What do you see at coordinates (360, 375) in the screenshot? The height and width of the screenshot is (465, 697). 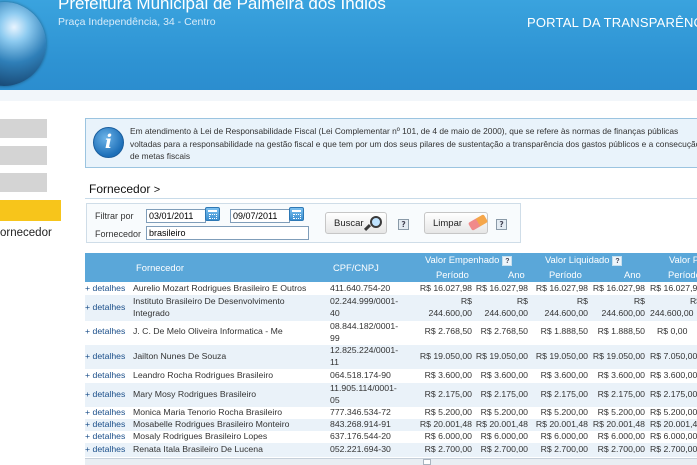 I see `cell-cpf-cnpj: 064.518.174-90` at bounding box center [360, 375].